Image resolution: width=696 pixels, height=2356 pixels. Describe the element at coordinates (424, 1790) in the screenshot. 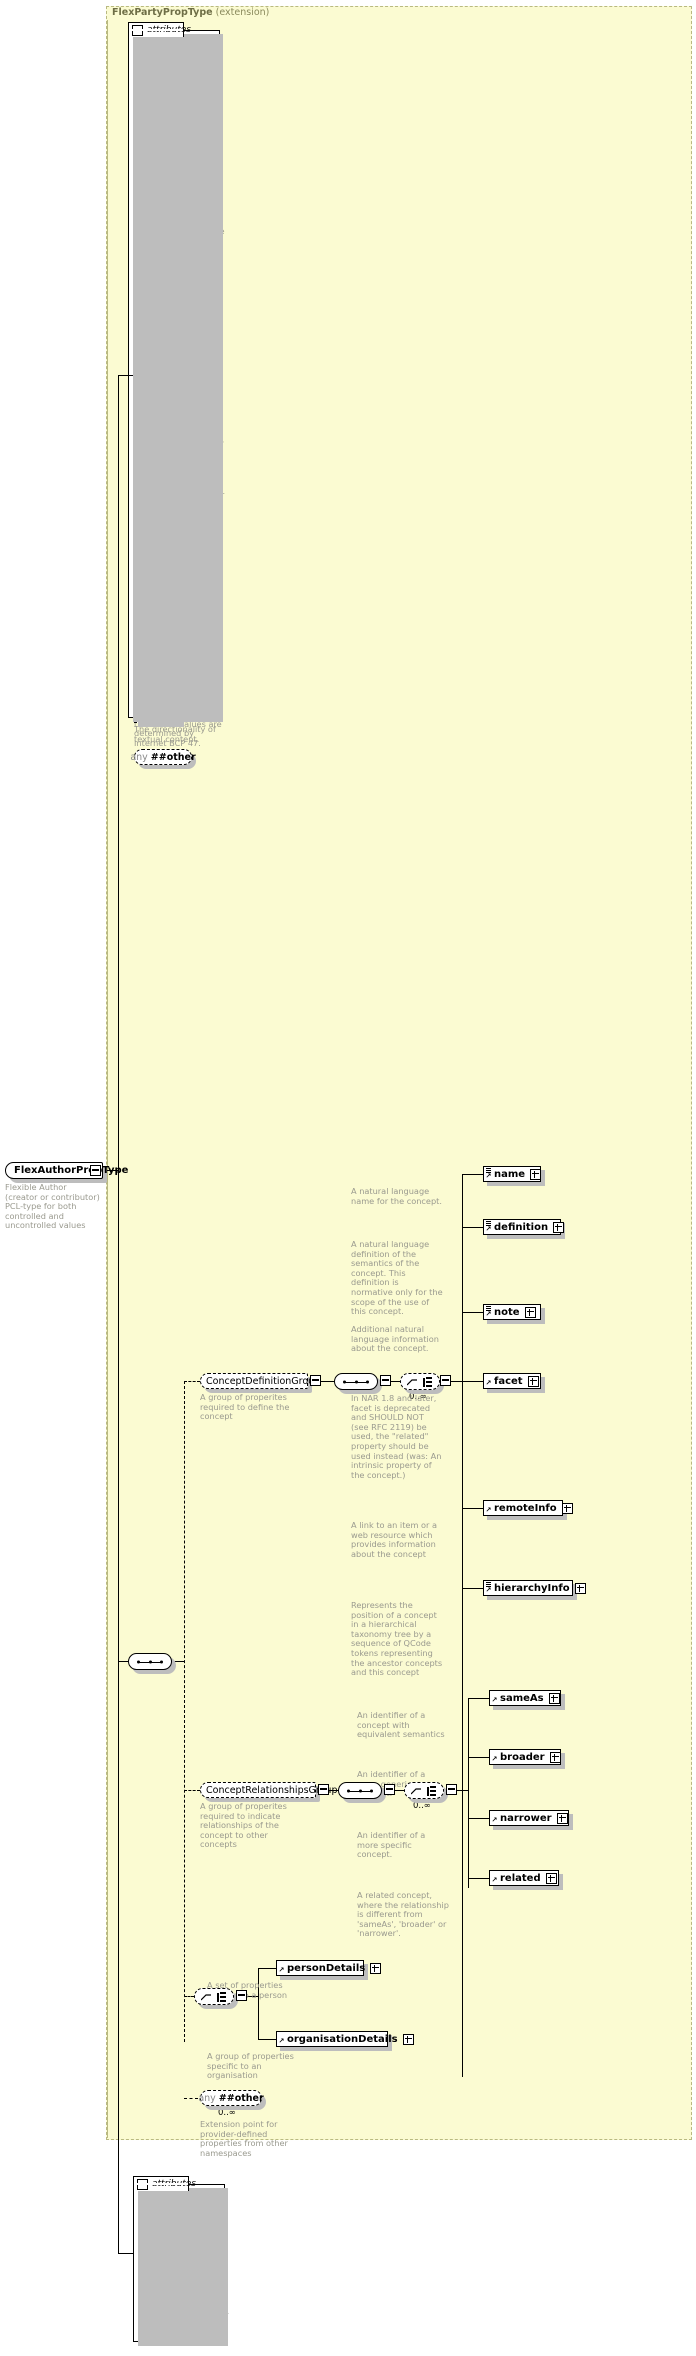

I see `choice-compositor-relationships` at that location.